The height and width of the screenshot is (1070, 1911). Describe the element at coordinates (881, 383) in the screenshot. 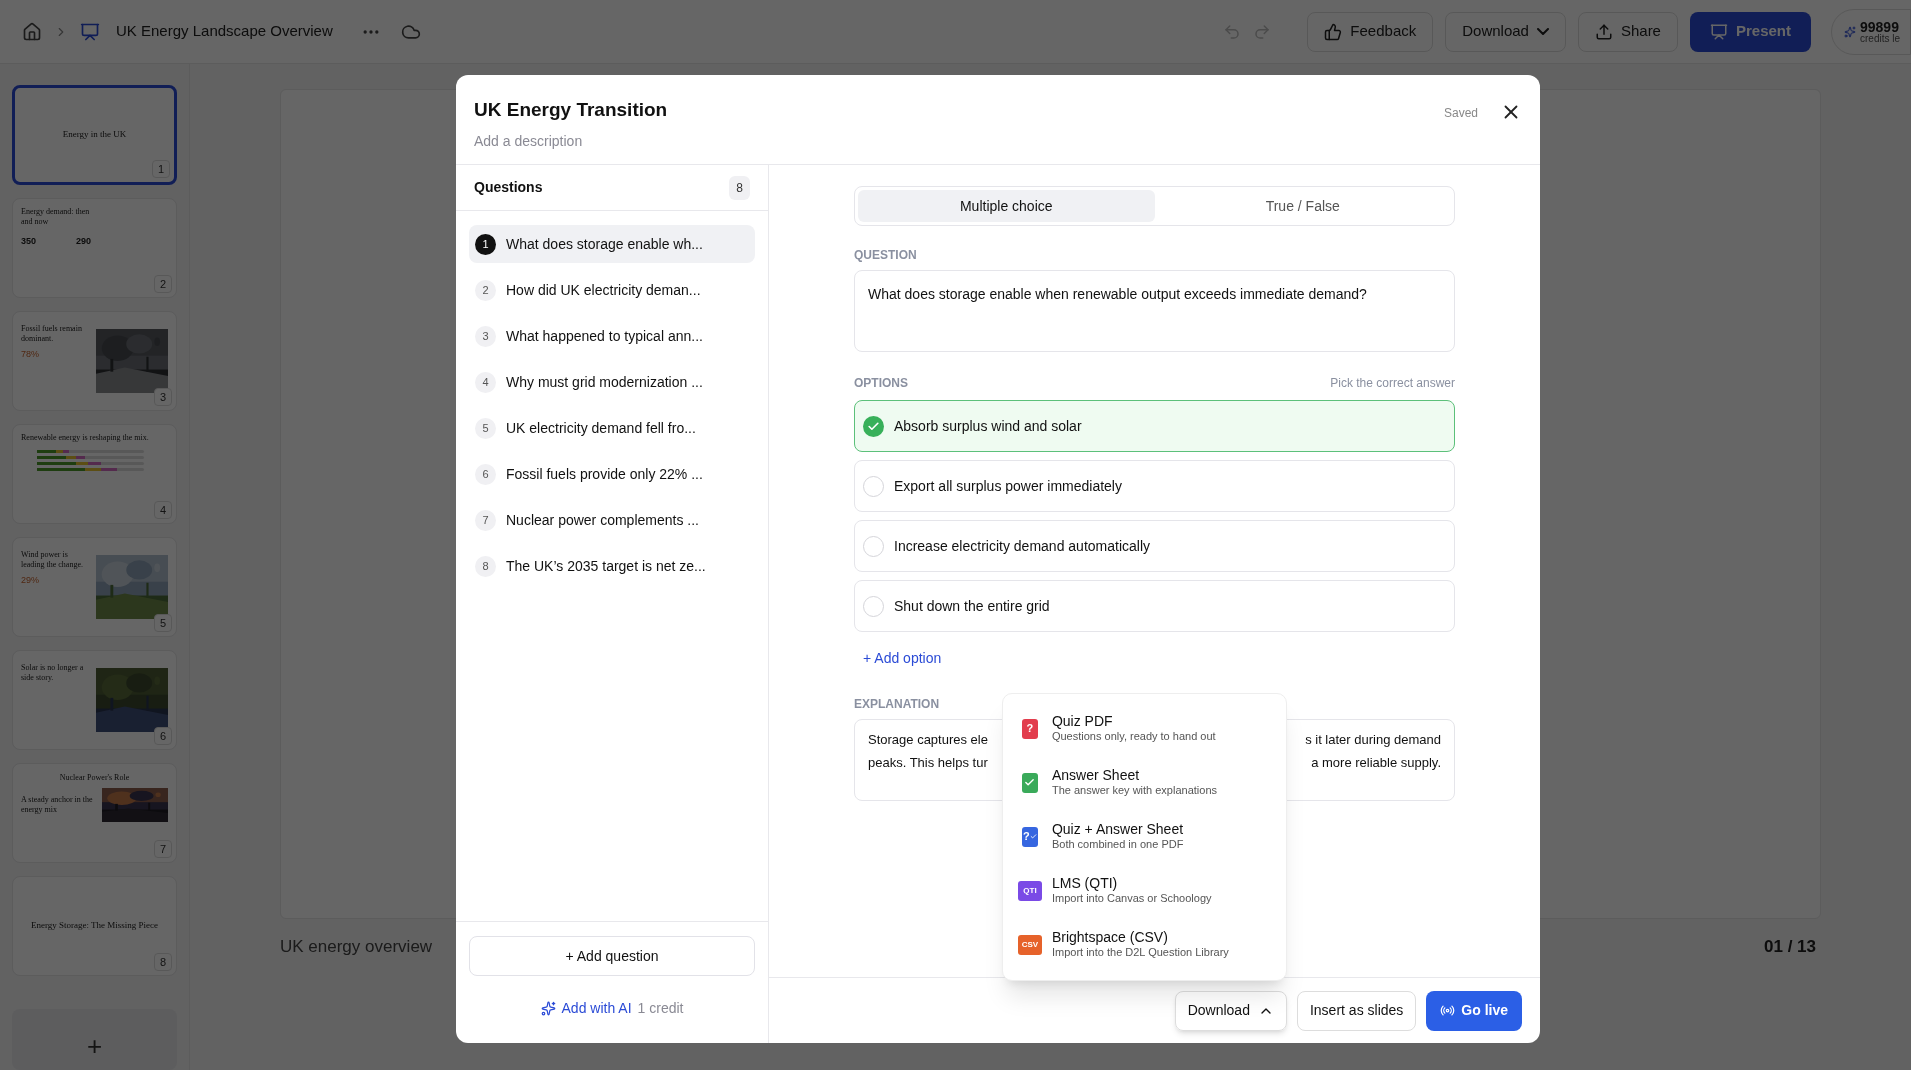

I see `options-label: OPTIONS` at that location.